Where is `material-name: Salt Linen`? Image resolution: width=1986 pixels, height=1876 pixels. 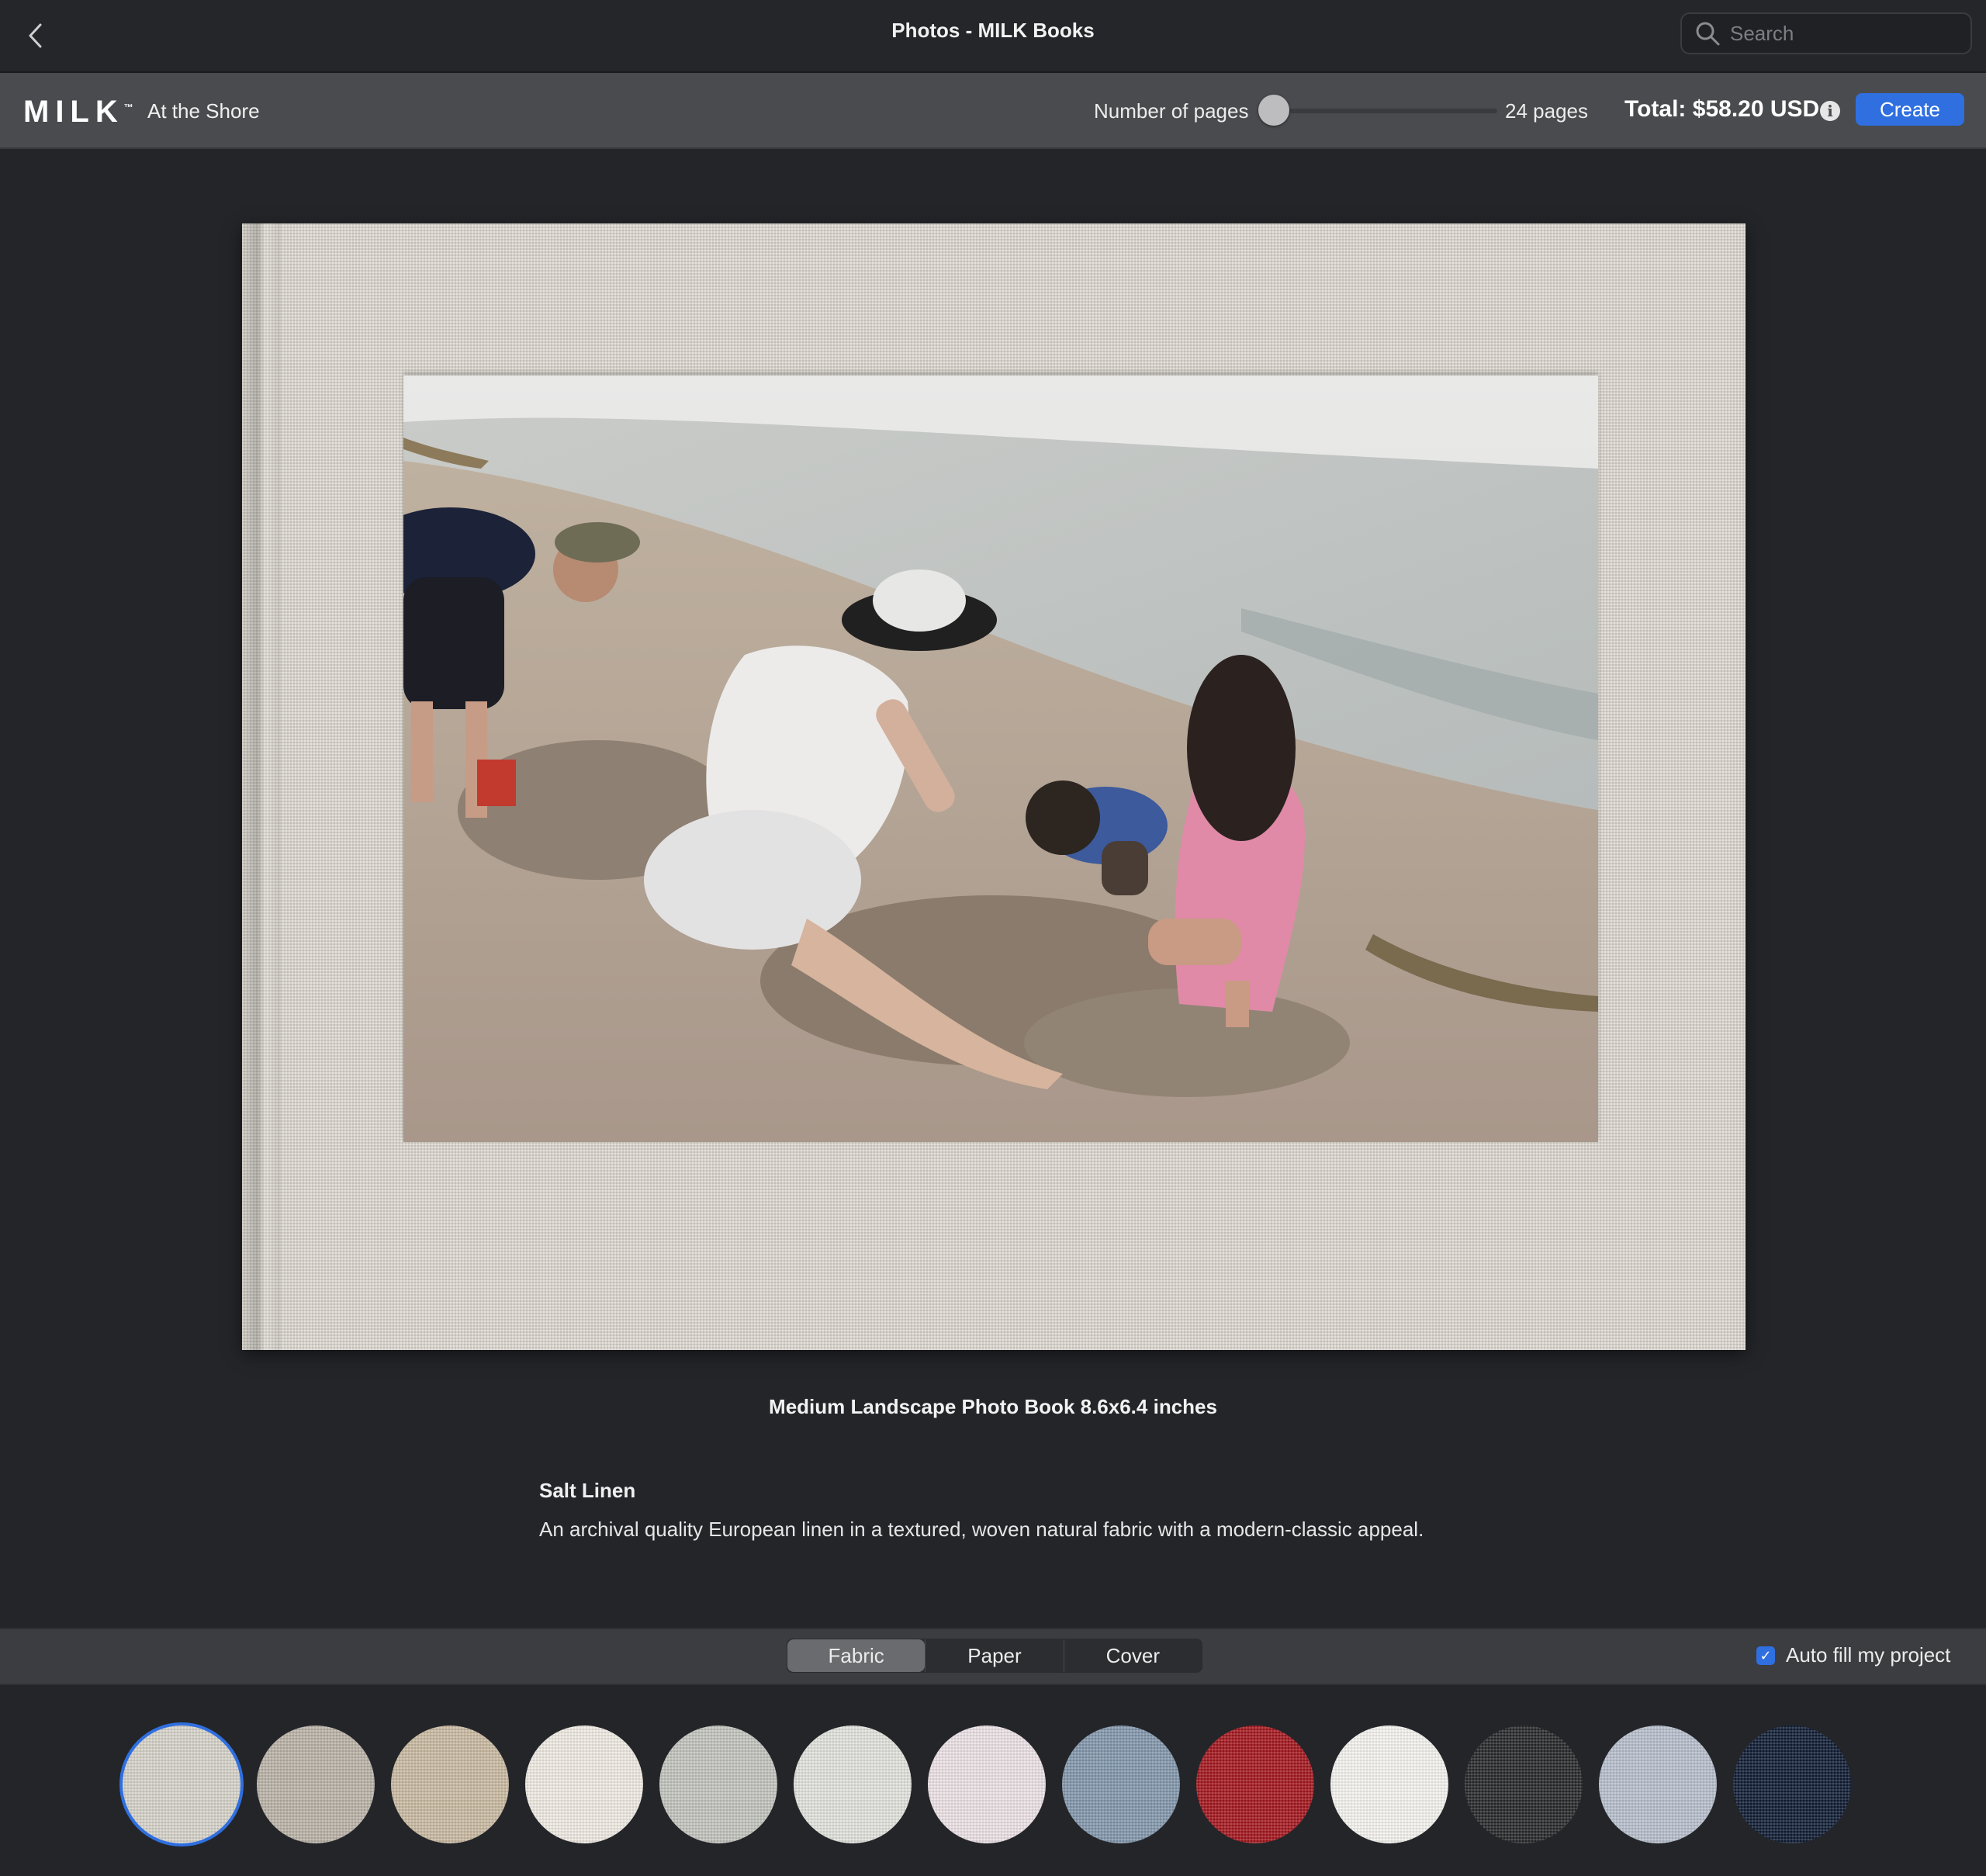 material-name: Salt Linen is located at coordinates (587, 1490).